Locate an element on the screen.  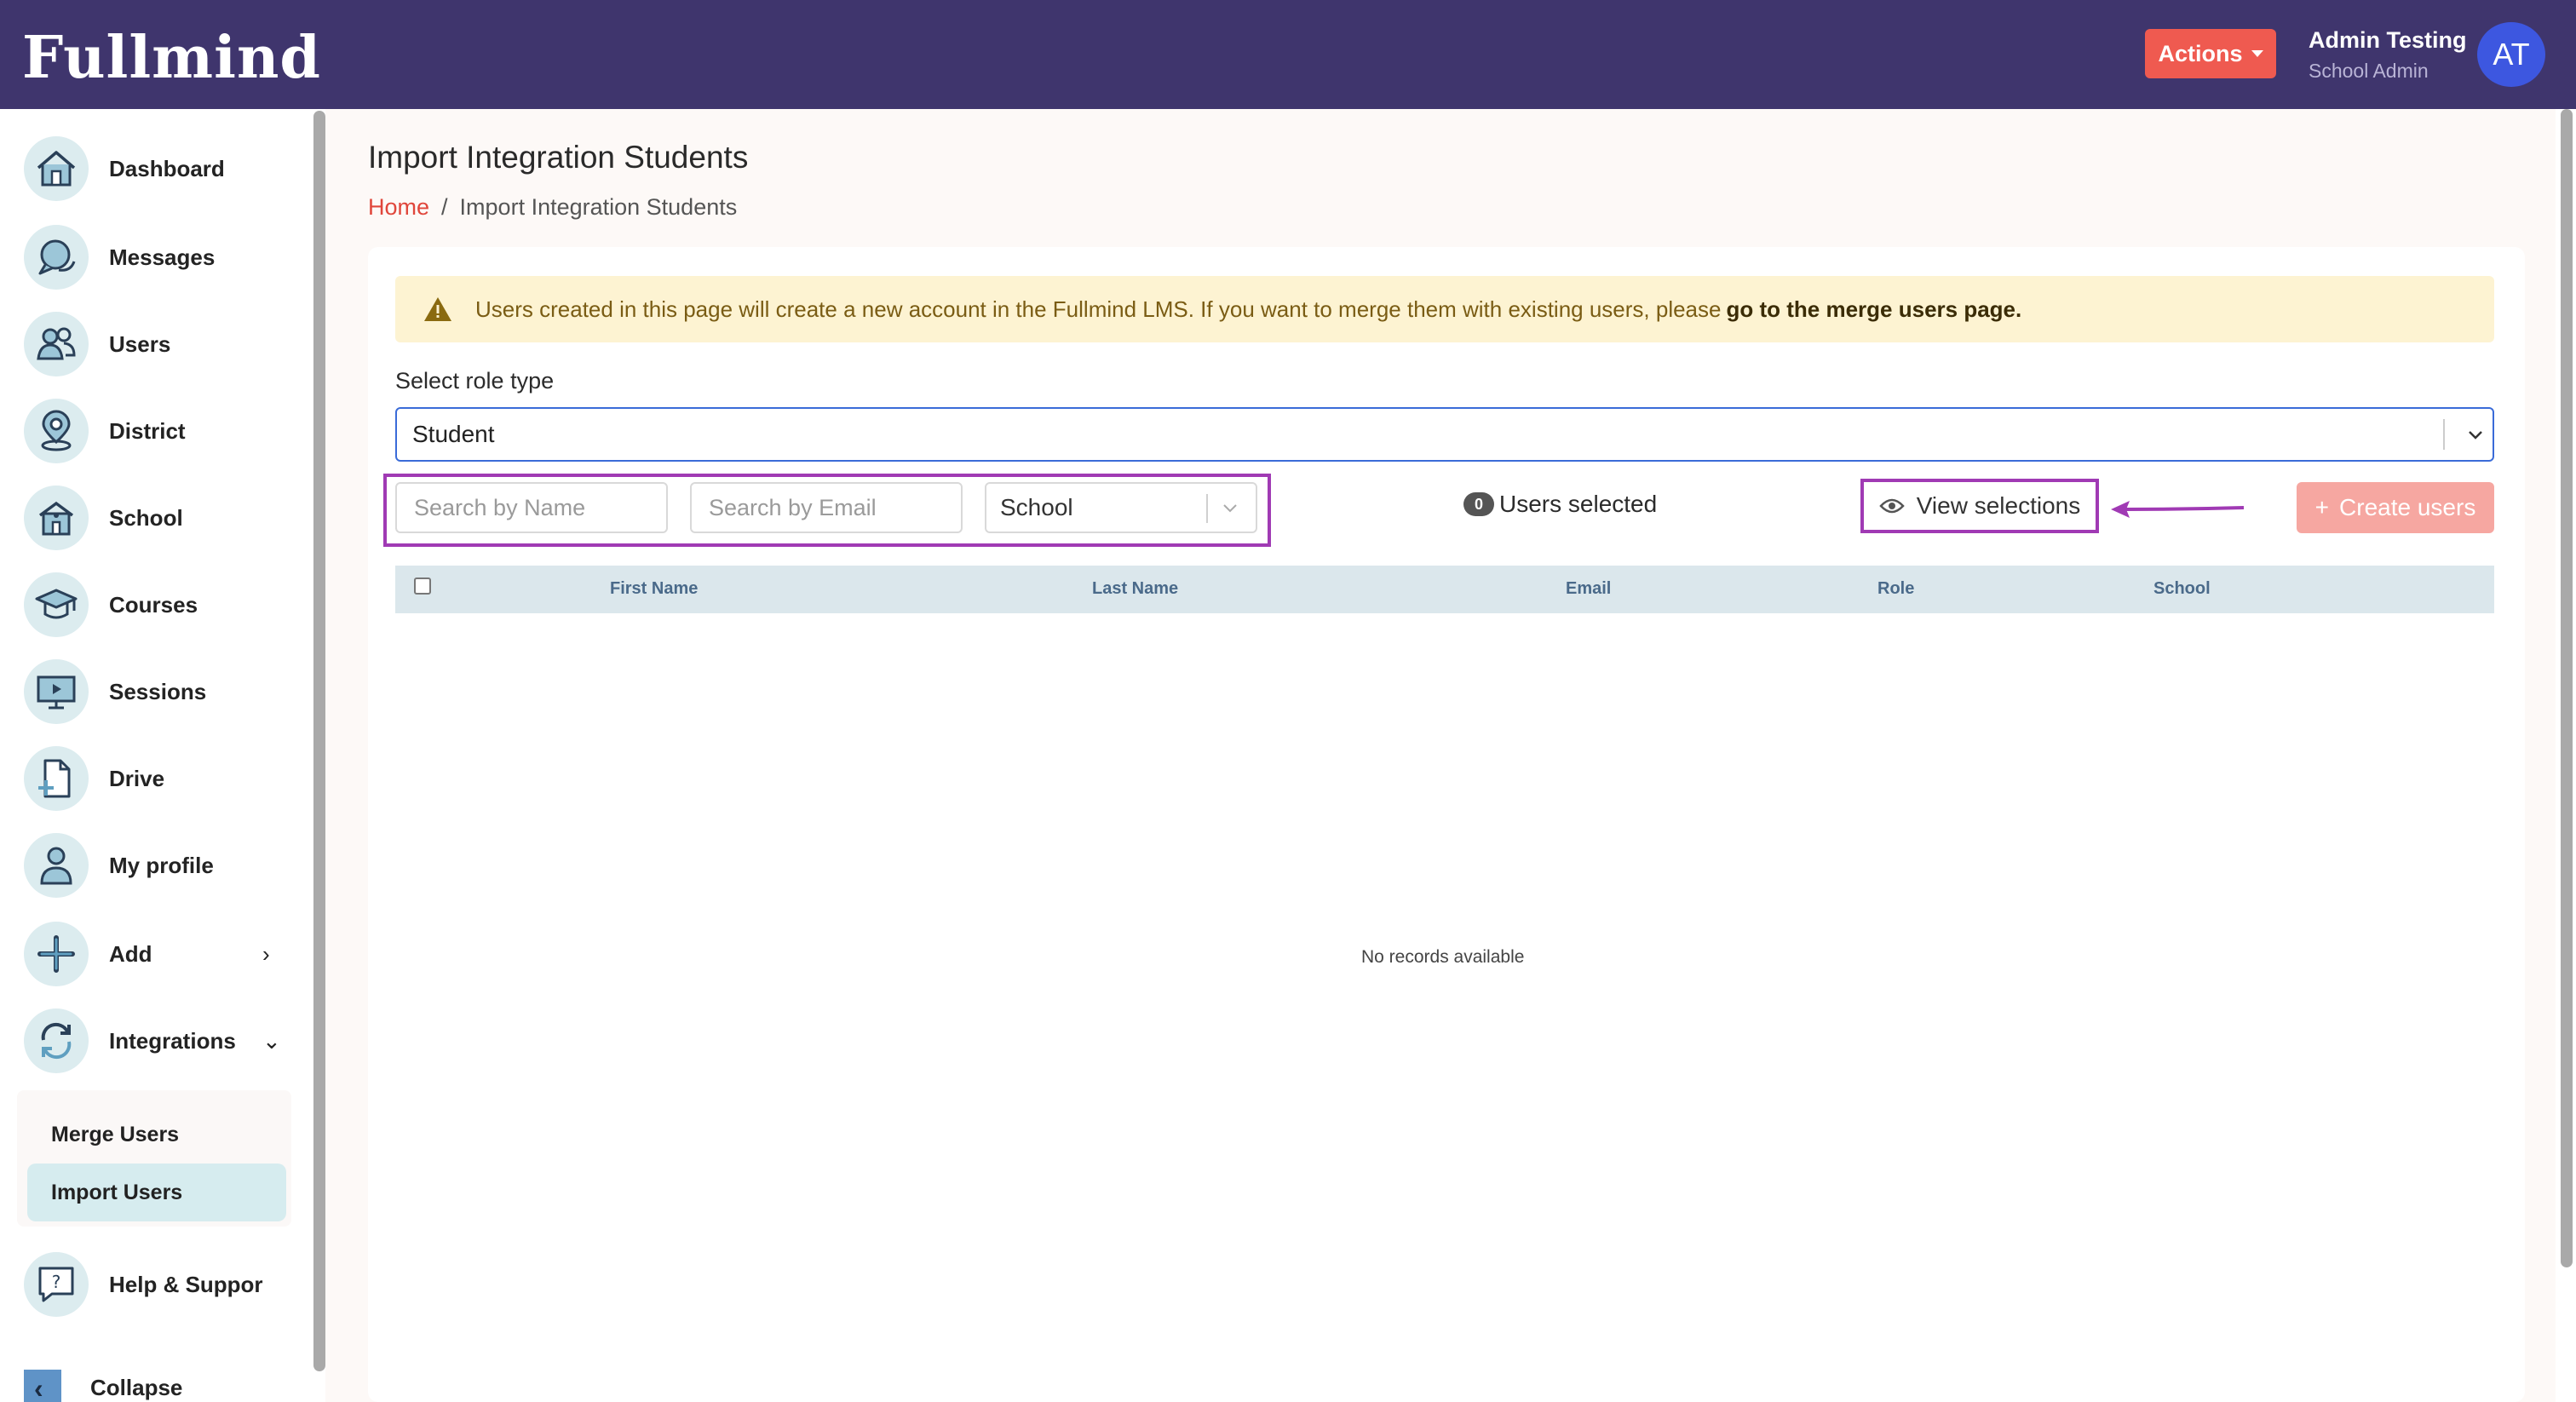
sidebar-item-label: District is located at coordinates (148, 430).